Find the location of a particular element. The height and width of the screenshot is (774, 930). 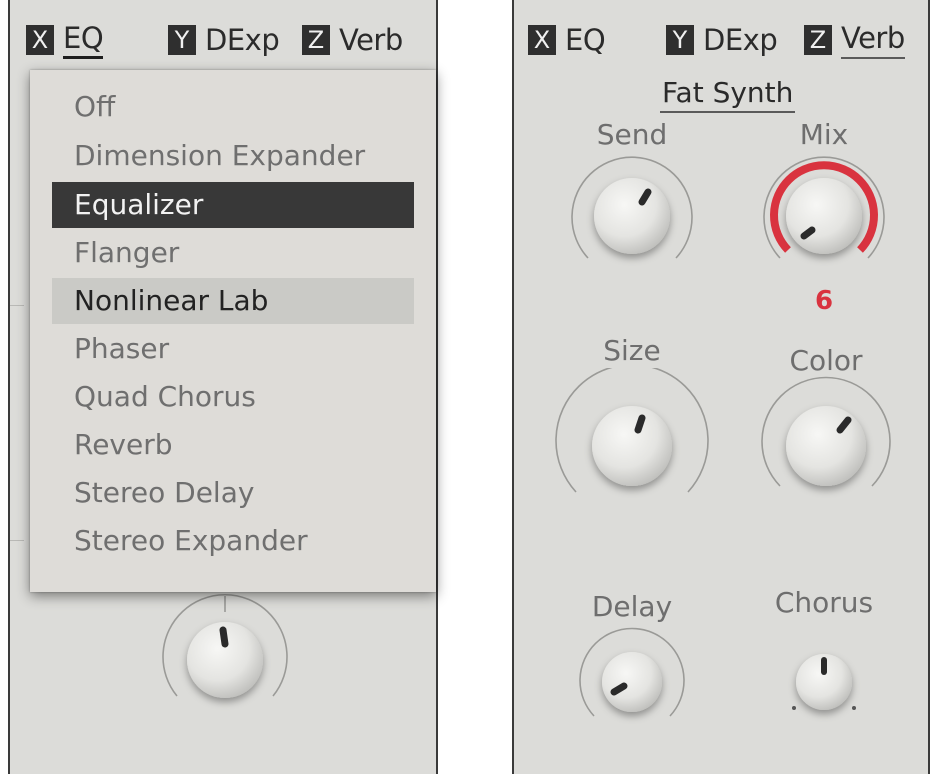

chorus-label: Chorus is located at coordinates (824, 602).